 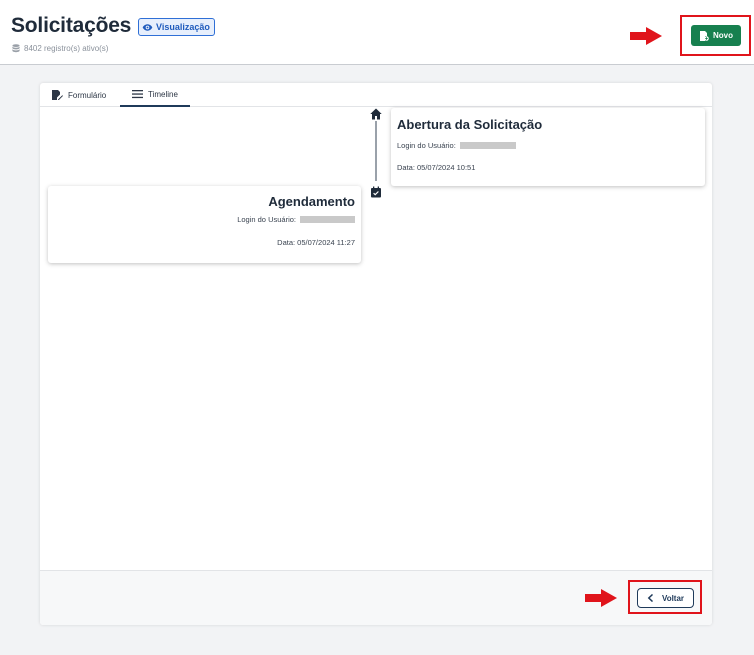 What do you see at coordinates (66, 48) in the screenshot?
I see `records-label: 8402 registro(s) ativo(s)` at bounding box center [66, 48].